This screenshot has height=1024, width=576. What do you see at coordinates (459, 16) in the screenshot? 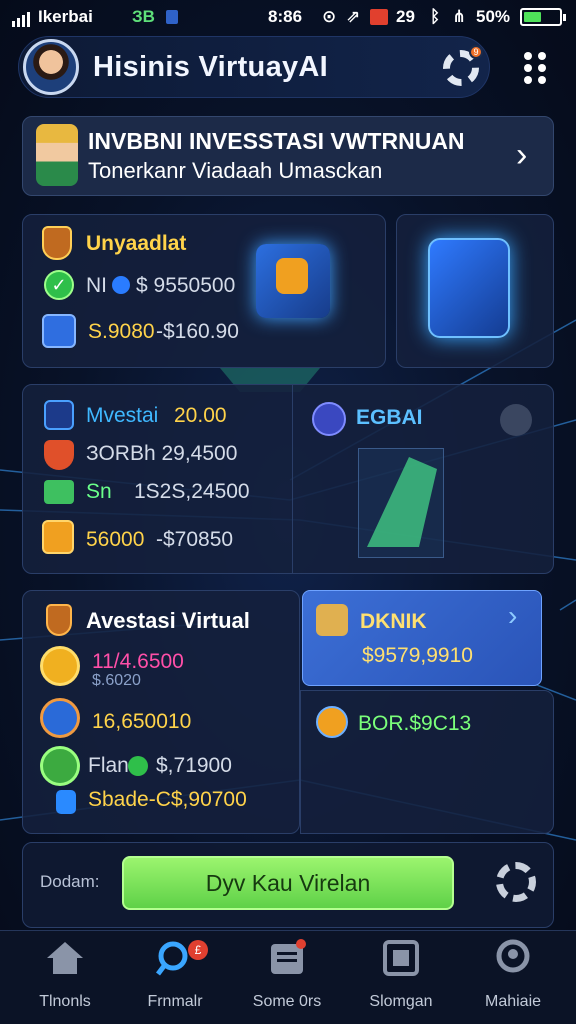
I see `wifi-icon: ⋔` at bounding box center [459, 16].